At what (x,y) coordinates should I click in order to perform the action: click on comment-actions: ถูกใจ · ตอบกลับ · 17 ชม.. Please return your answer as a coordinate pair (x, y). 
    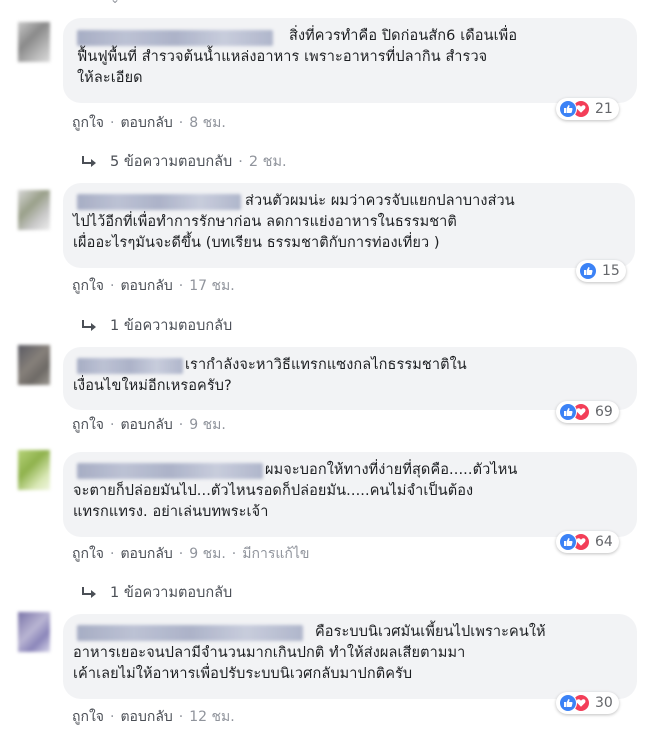
    Looking at the image, I should click on (153, 286).